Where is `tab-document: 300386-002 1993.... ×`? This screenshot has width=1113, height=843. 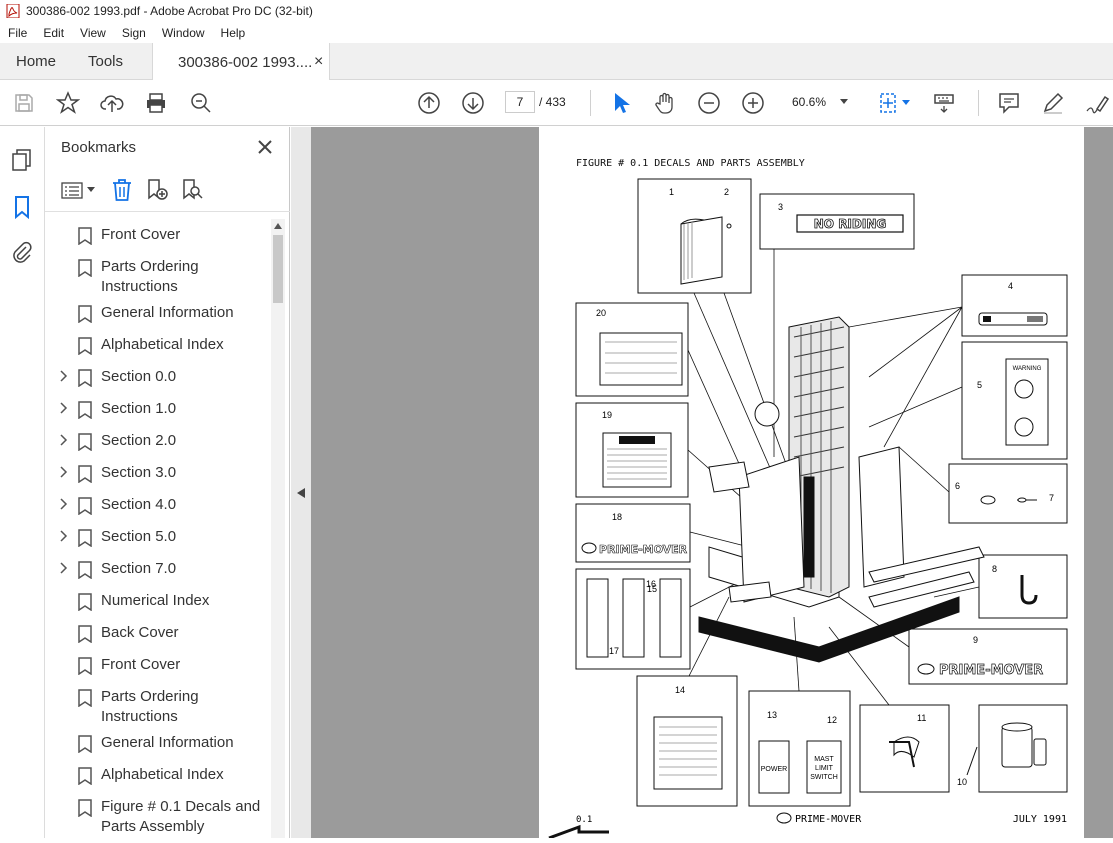 tab-document: 300386-002 1993.... × is located at coordinates (241, 62).